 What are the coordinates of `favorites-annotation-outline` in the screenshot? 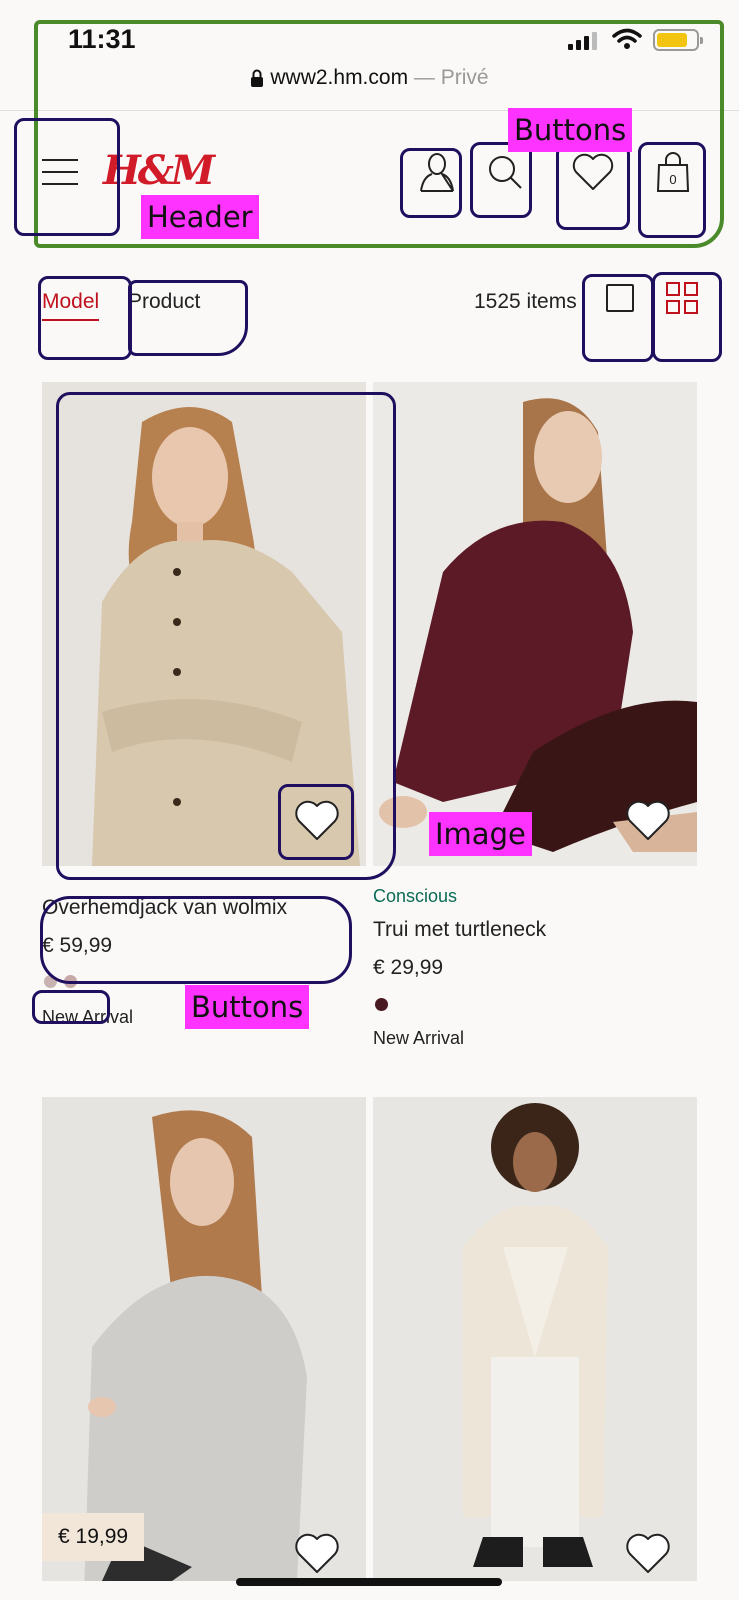 It's located at (593, 187).